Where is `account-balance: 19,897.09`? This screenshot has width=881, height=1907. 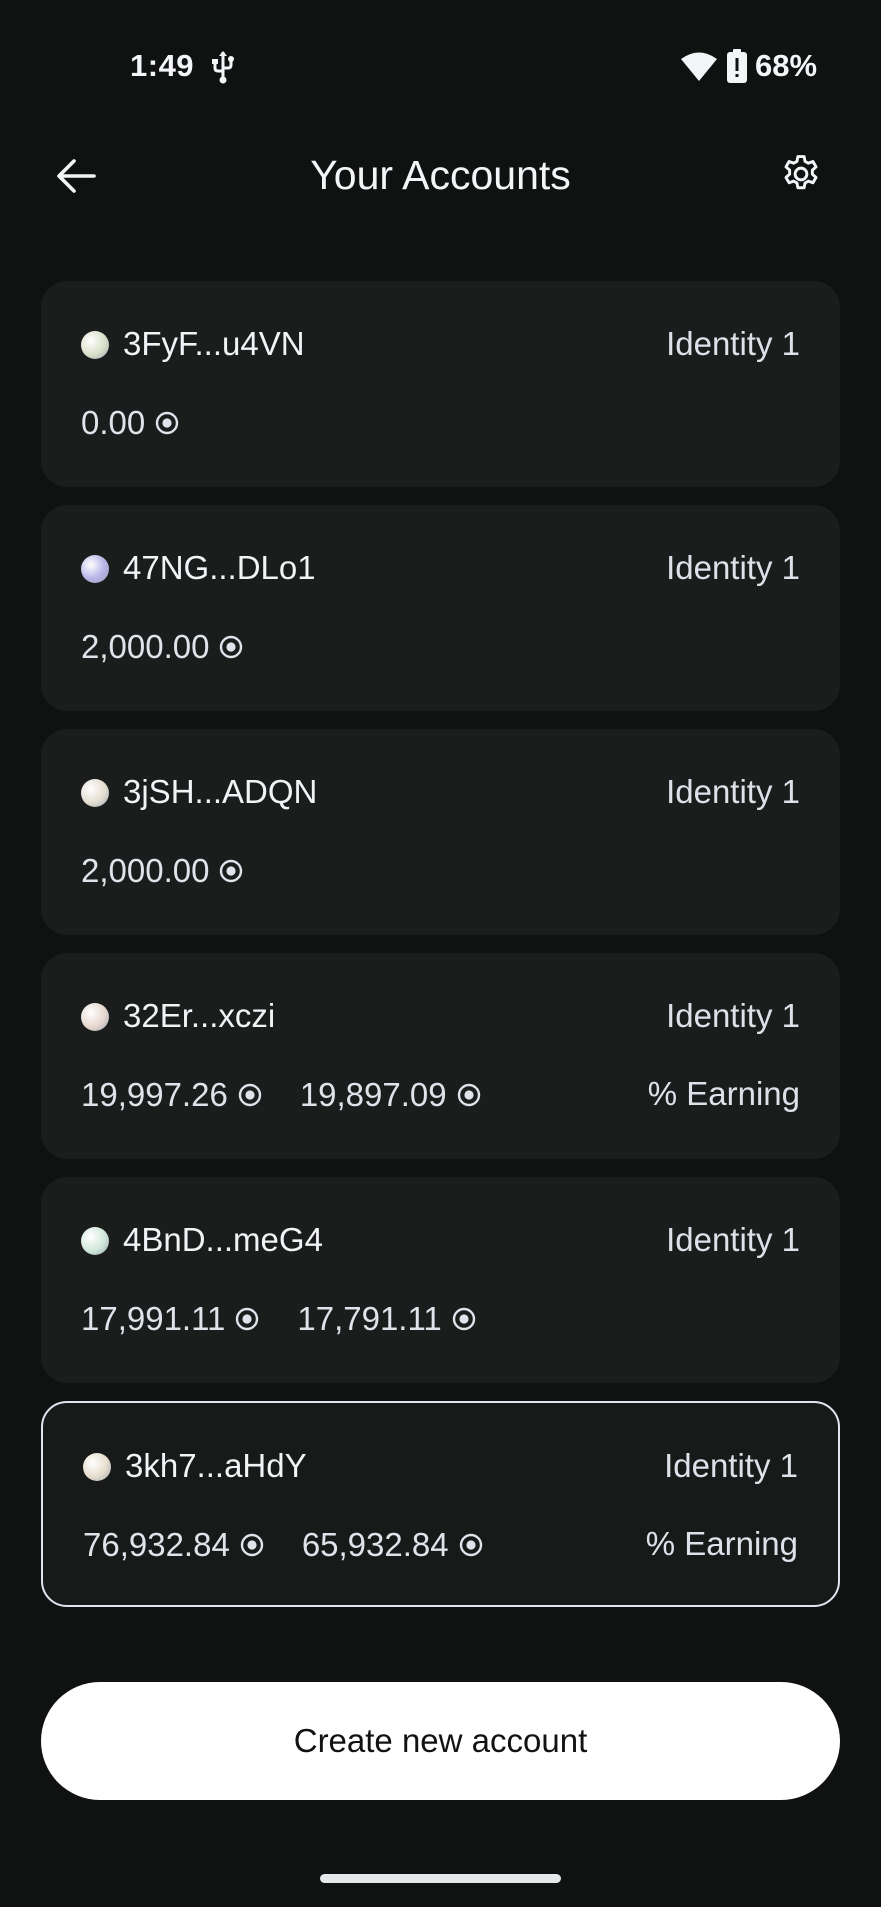 account-balance: 19,897.09 is located at coordinates (390, 1095).